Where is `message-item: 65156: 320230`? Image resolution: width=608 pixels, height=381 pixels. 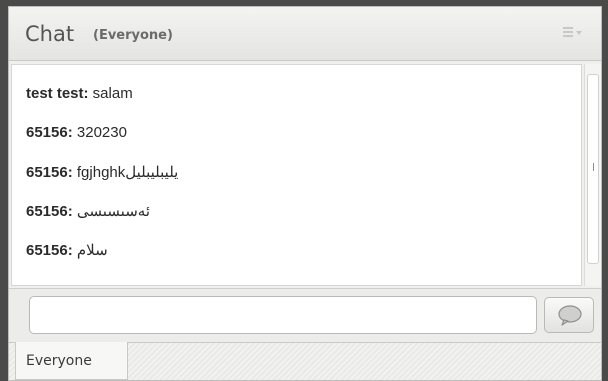 message-item: 65156: 320230 is located at coordinates (76, 132).